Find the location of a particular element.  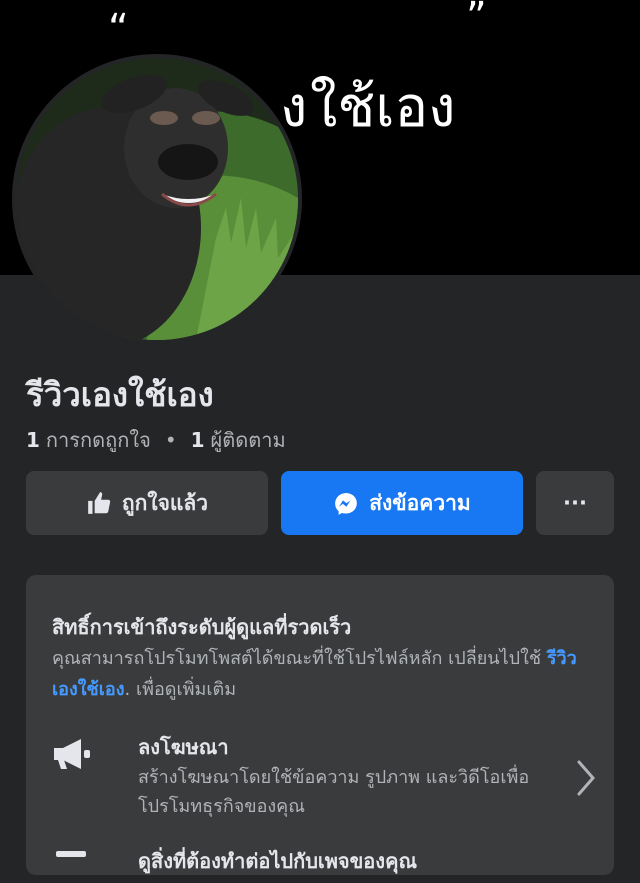

megaphone-icon is located at coordinates (72, 754).